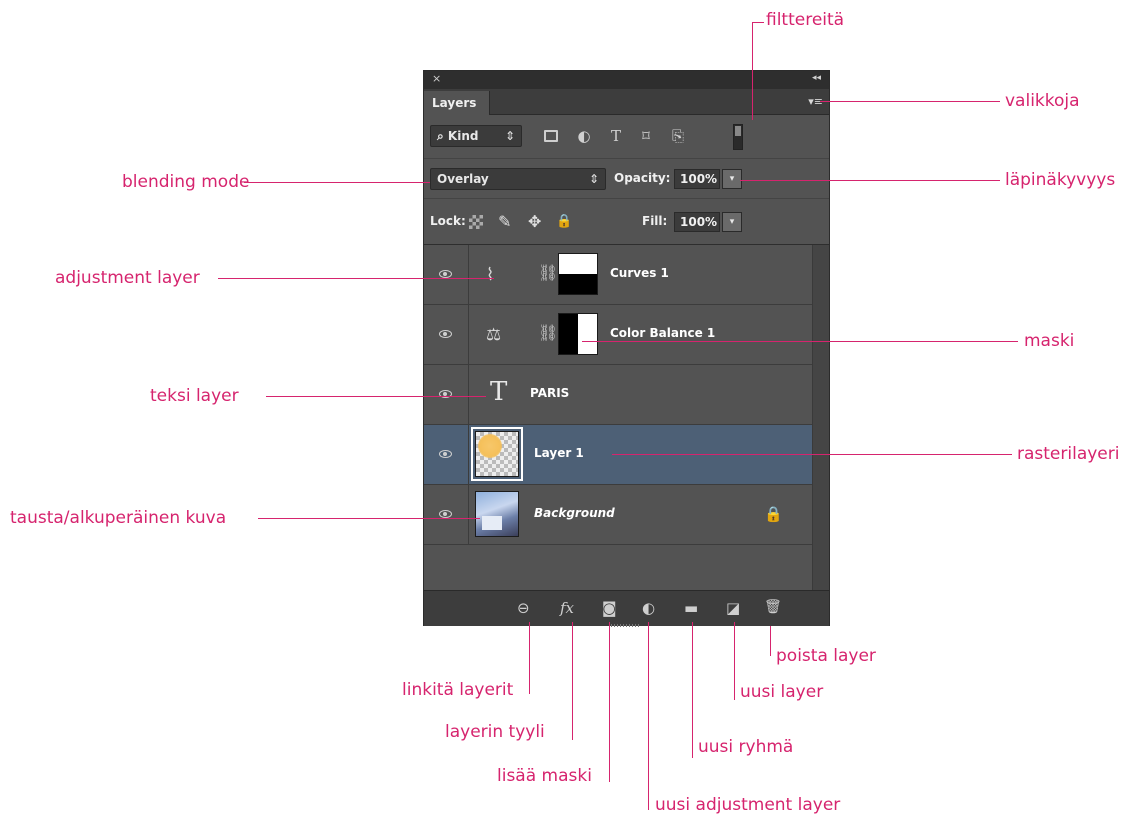  I want to click on new-group-icon: ▬, so click(691, 608).